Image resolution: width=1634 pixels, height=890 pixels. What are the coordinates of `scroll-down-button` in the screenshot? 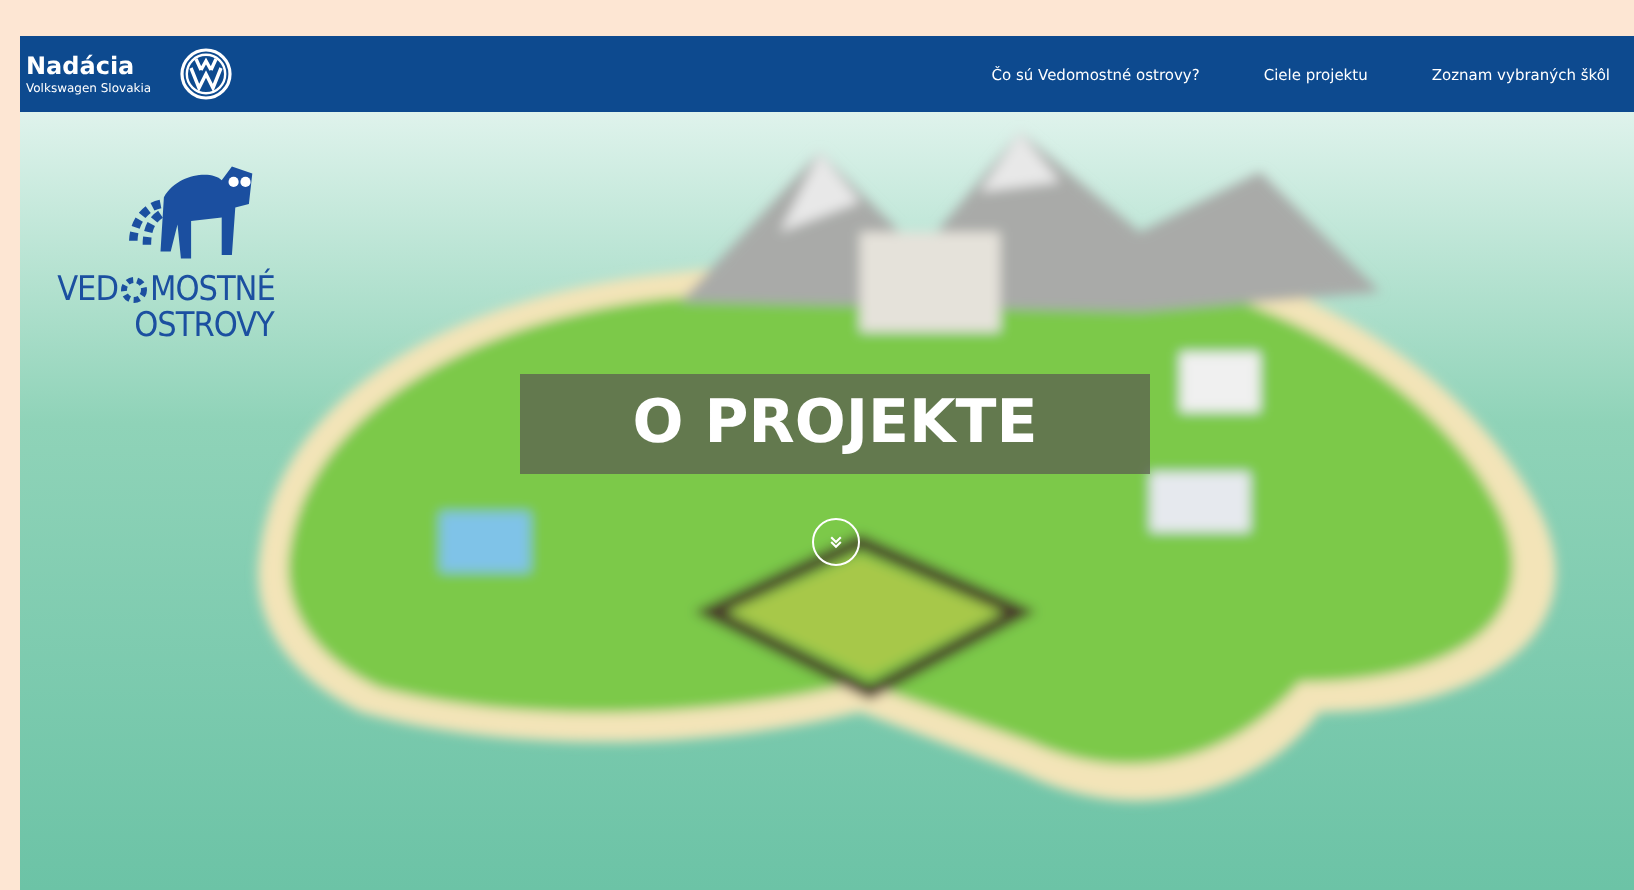 It's located at (835, 542).